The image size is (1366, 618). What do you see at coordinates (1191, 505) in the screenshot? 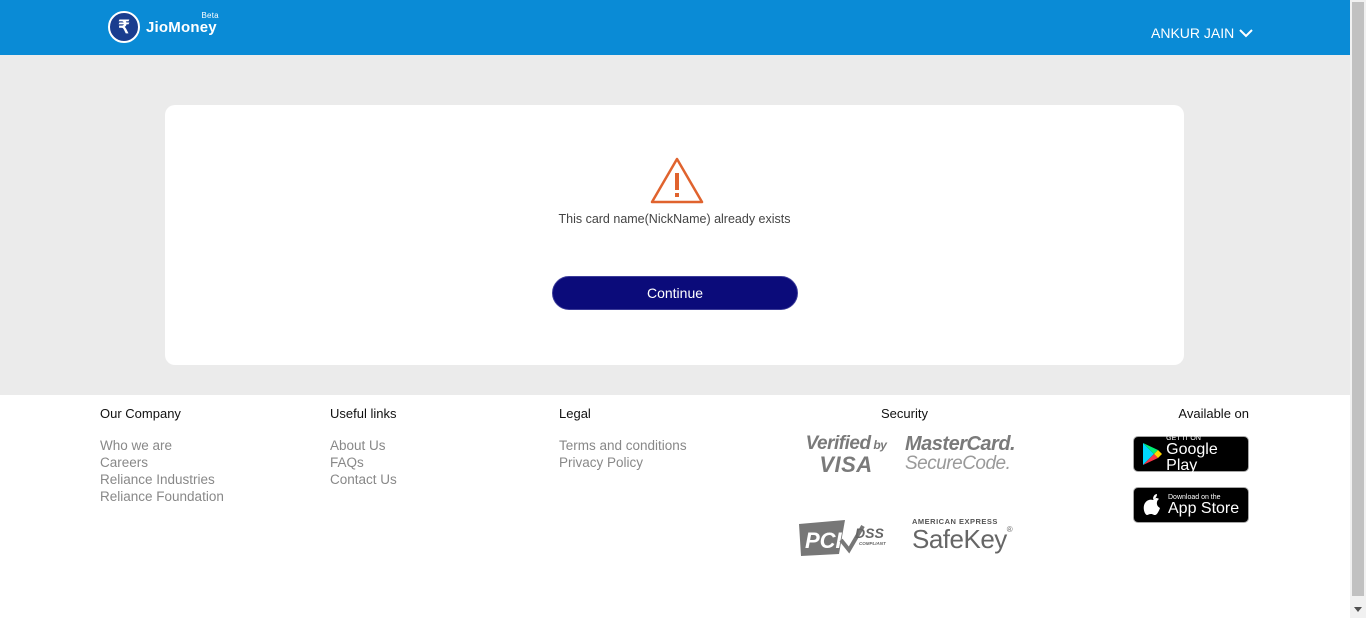
I see `app-store-badge: Download on the App Store` at bounding box center [1191, 505].